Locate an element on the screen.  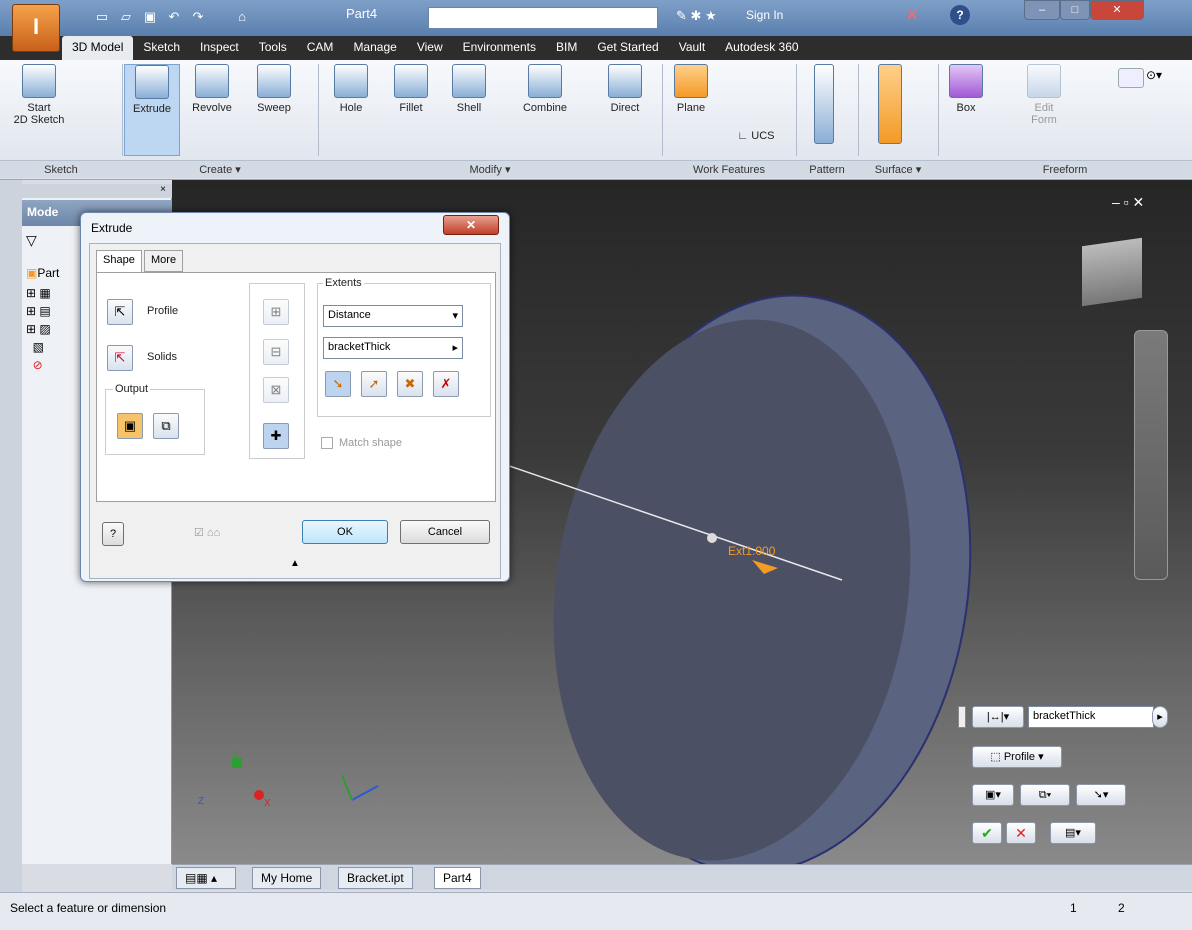
tab-manage: Manage is located at coordinates (374, 48).